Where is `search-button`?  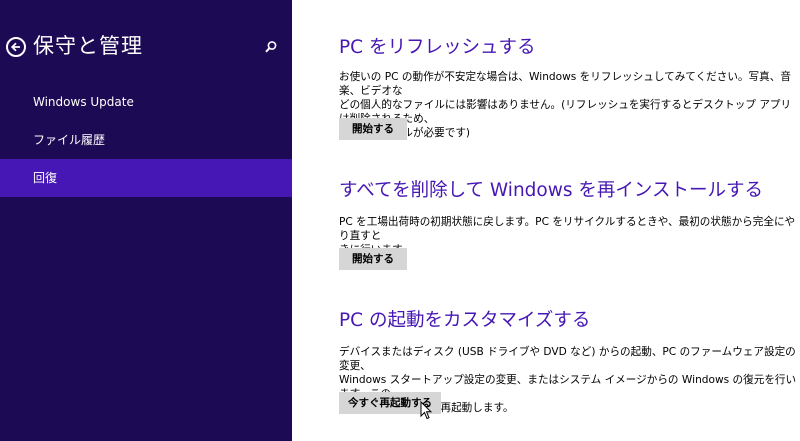 search-button is located at coordinates (271, 46).